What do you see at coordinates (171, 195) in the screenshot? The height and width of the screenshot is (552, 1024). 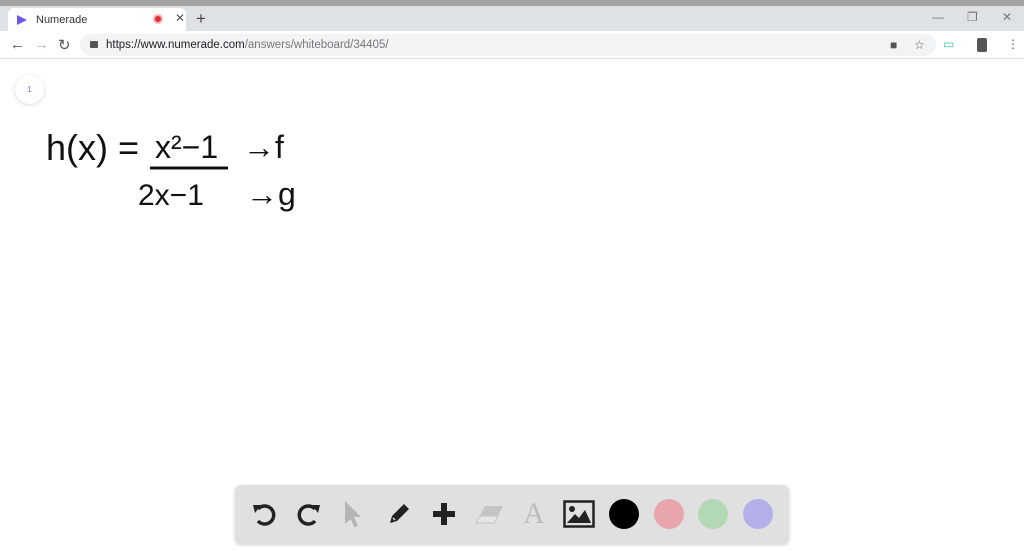 I see `denominator: 2x−1` at bounding box center [171, 195].